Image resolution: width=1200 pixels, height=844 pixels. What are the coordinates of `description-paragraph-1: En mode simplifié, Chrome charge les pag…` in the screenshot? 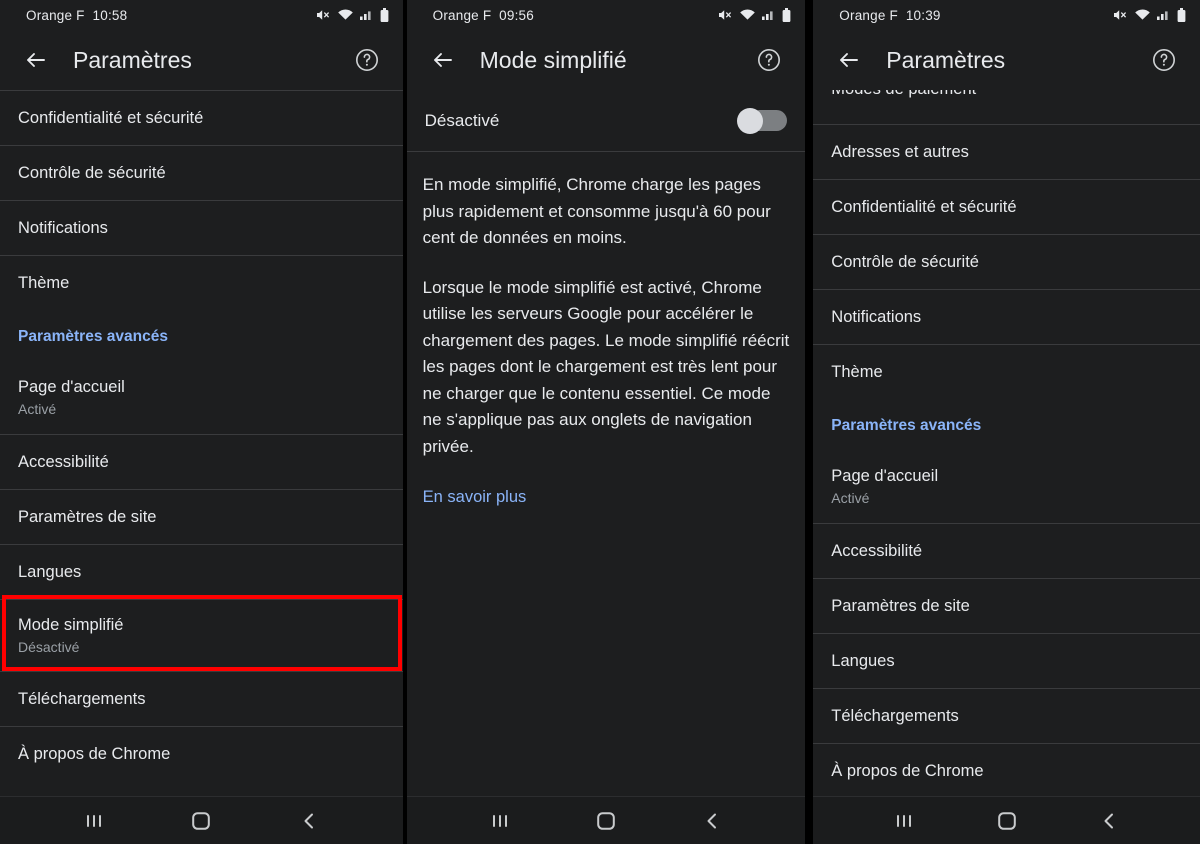 It's located at (596, 211).